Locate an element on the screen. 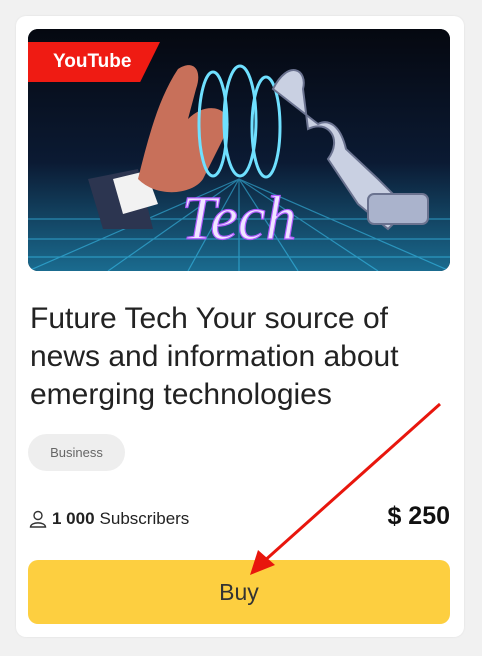  buy-button: Buy is located at coordinates (239, 592).